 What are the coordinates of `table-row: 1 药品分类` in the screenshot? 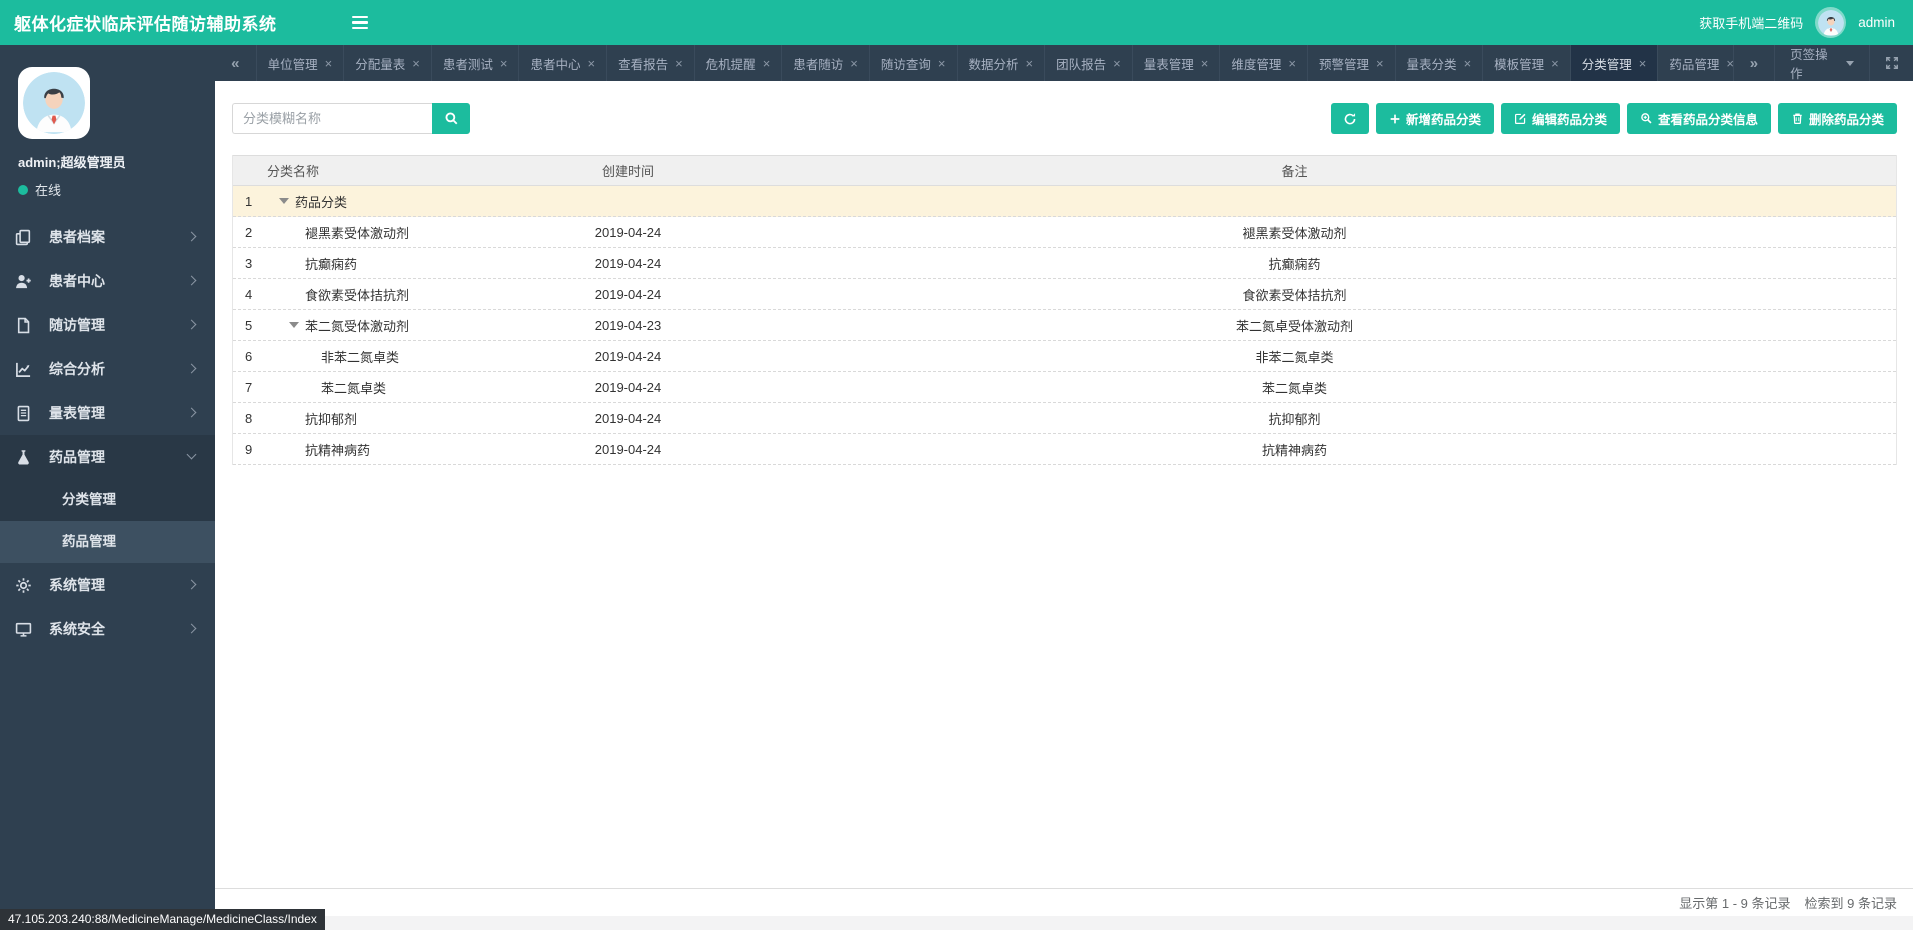 It's located at (1064, 201).